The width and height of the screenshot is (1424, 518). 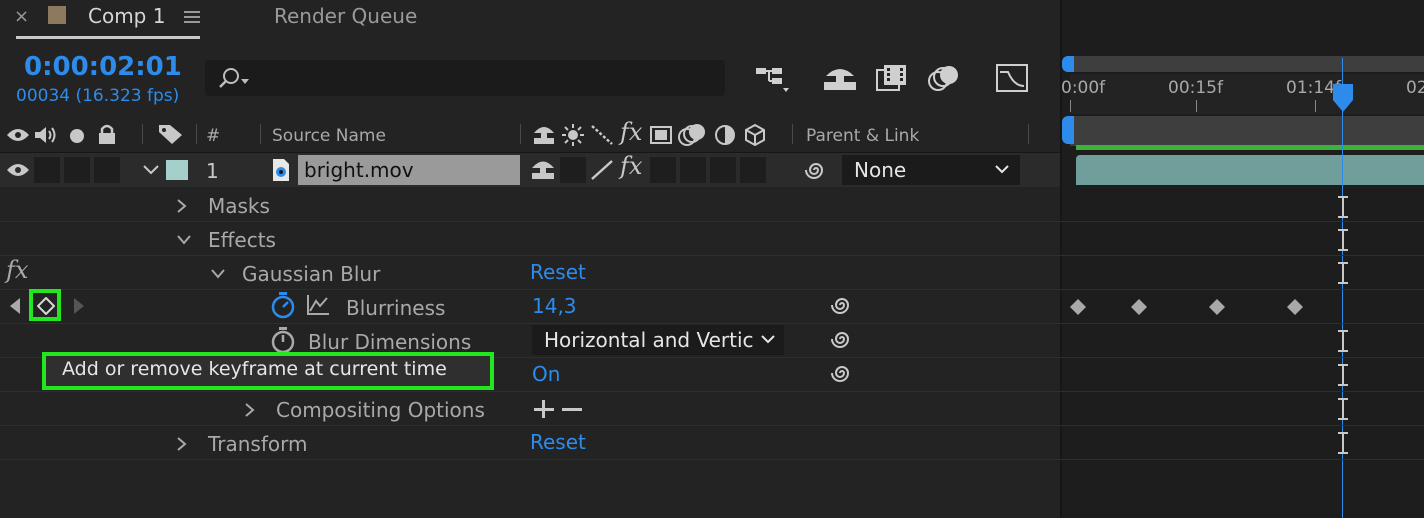 What do you see at coordinates (544, 135) in the screenshot?
I see `shy-icon` at bounding box center [544, 135].